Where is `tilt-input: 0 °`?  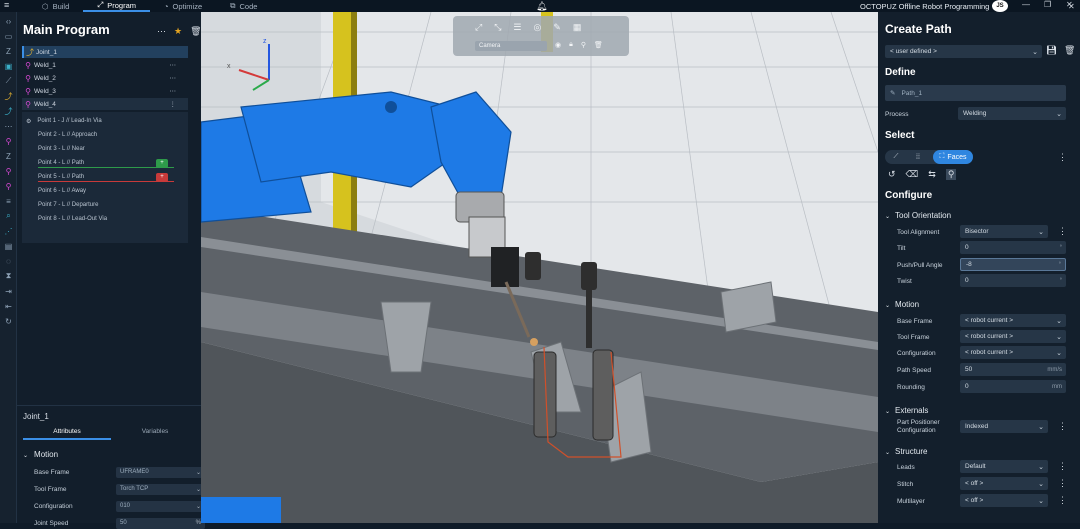
tilt-input: 0 ° is located at coordinates (1013, 247).